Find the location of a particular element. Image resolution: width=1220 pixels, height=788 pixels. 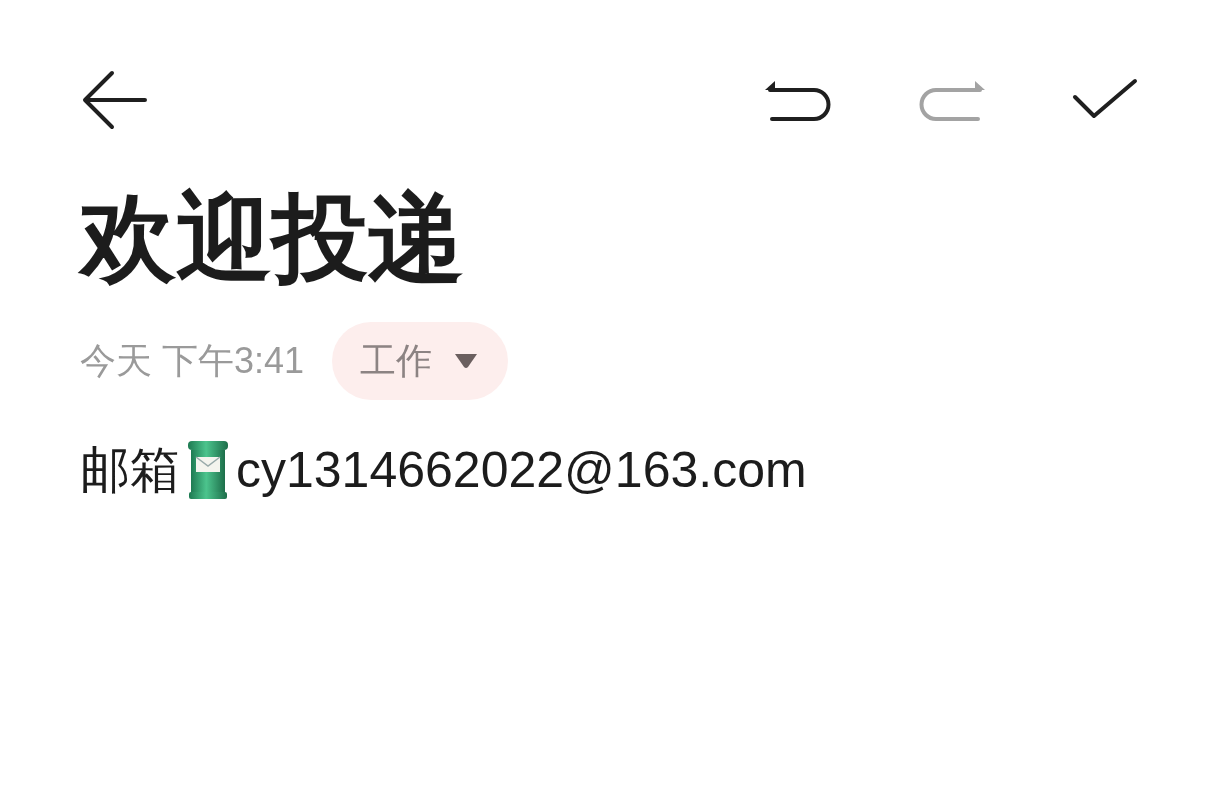

postbox-icon is located at coordinates (208, 470).